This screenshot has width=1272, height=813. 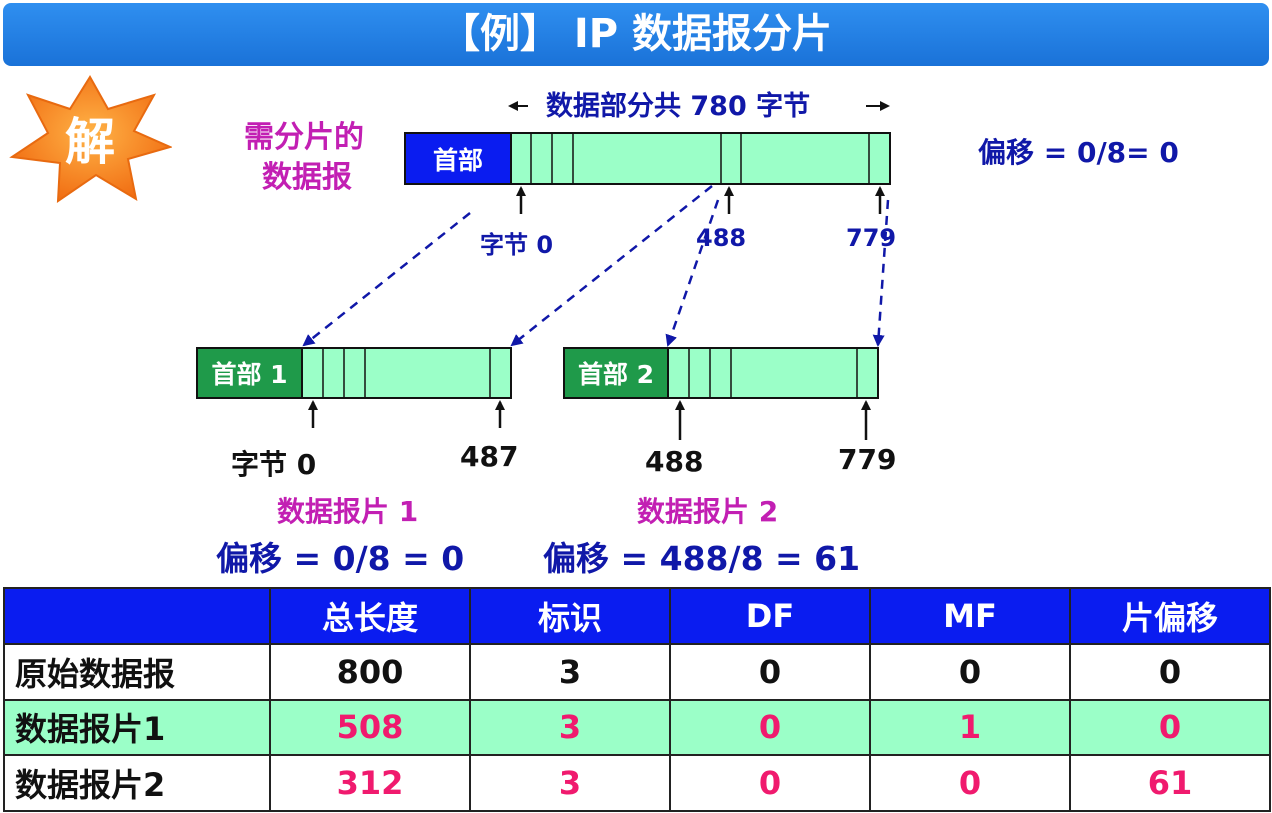 What do you see at coordinates (348, 511) in the screenshot?
I see `frag1-caption: 数据报片 1` at bounding box center [348, 511].